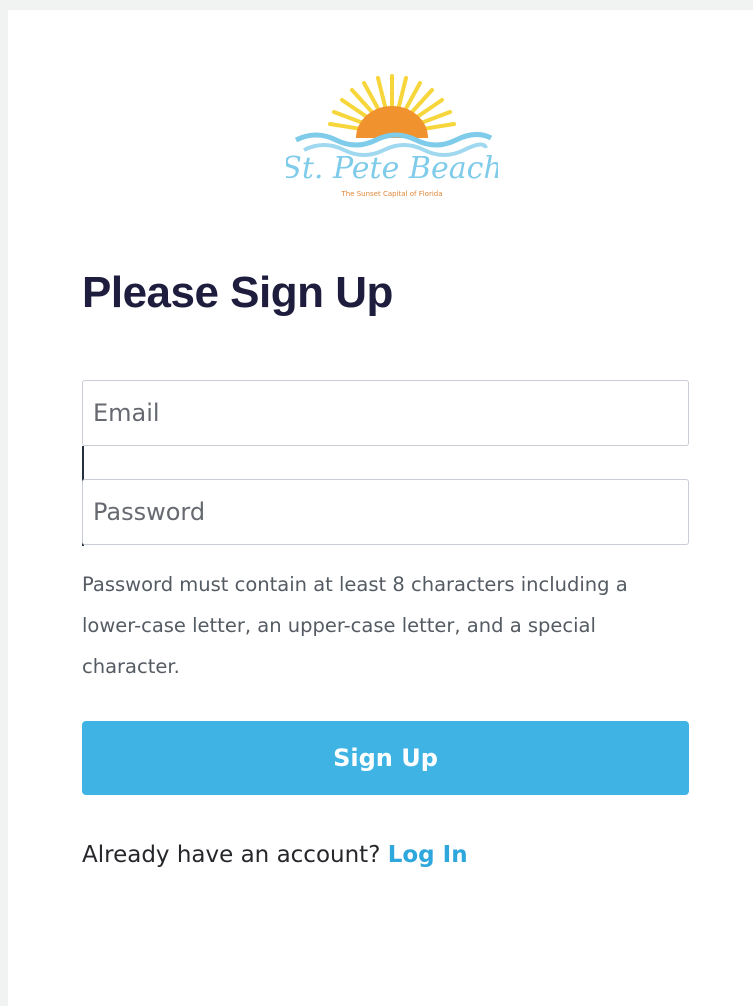 The height and width of the screenshot is (1006, 753). Describe the element at coordinates (391, 194) in the screenshot. I see `logo-tagline: The Sunset Capital of Florida` at that location.